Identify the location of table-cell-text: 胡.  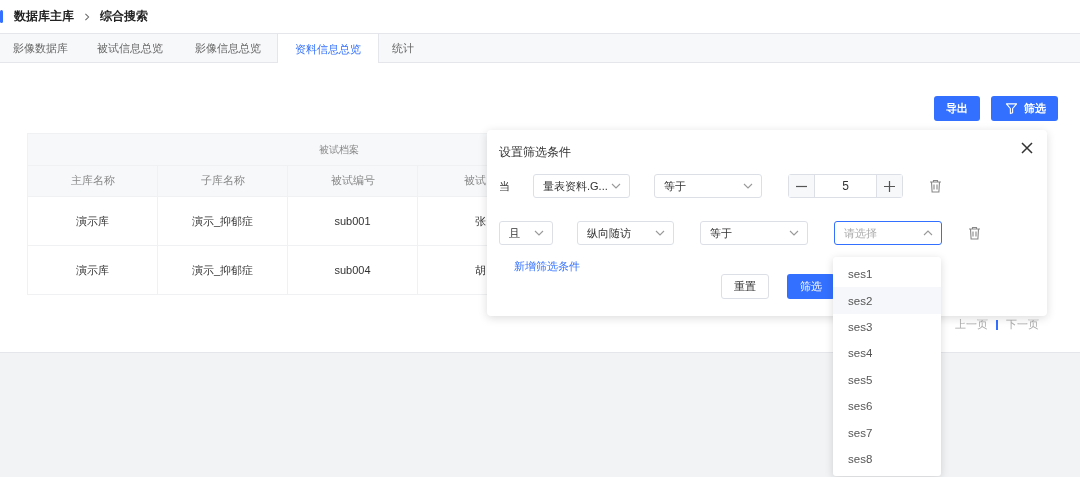
(480, 270).